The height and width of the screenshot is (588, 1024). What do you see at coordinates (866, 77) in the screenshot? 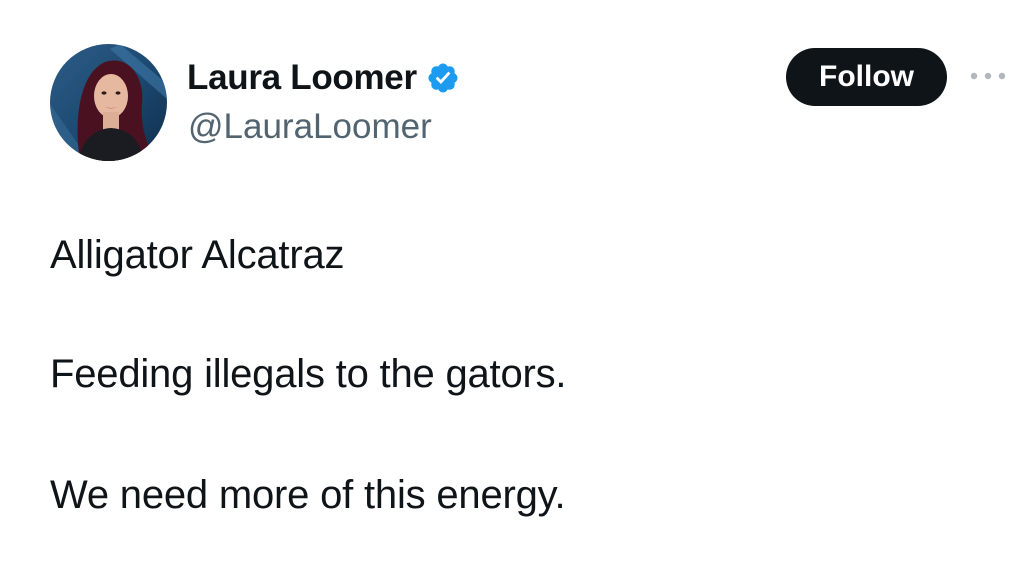
I see `follow-button: Follow` at bounding box center [866, 77].